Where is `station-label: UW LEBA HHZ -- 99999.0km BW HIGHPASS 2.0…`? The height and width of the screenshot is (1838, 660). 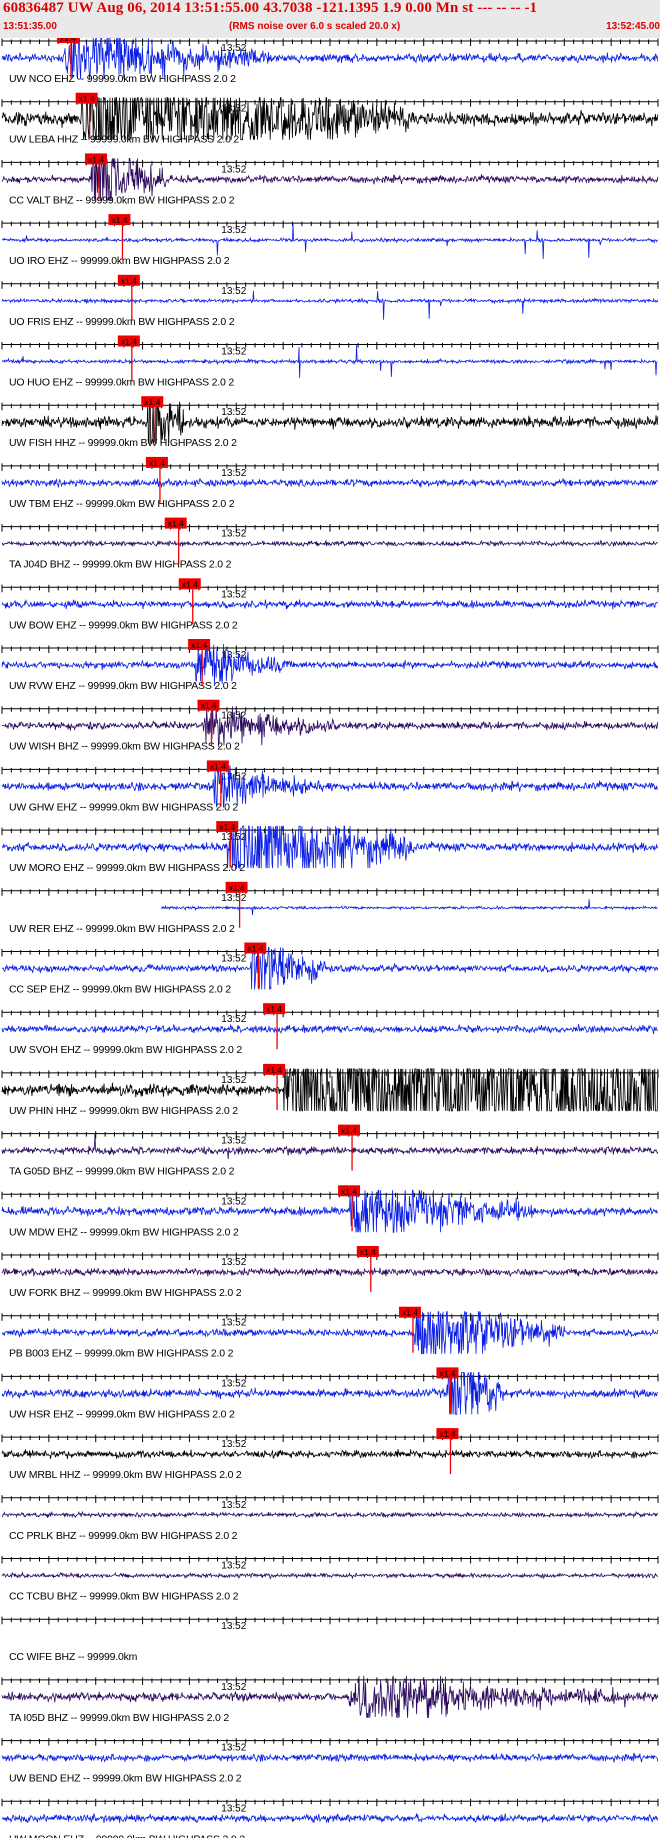 station-label: UW LEBA HHZ -- 99999.0km BW HIGHPASS 2.0… is located at coordinates (124, 140).